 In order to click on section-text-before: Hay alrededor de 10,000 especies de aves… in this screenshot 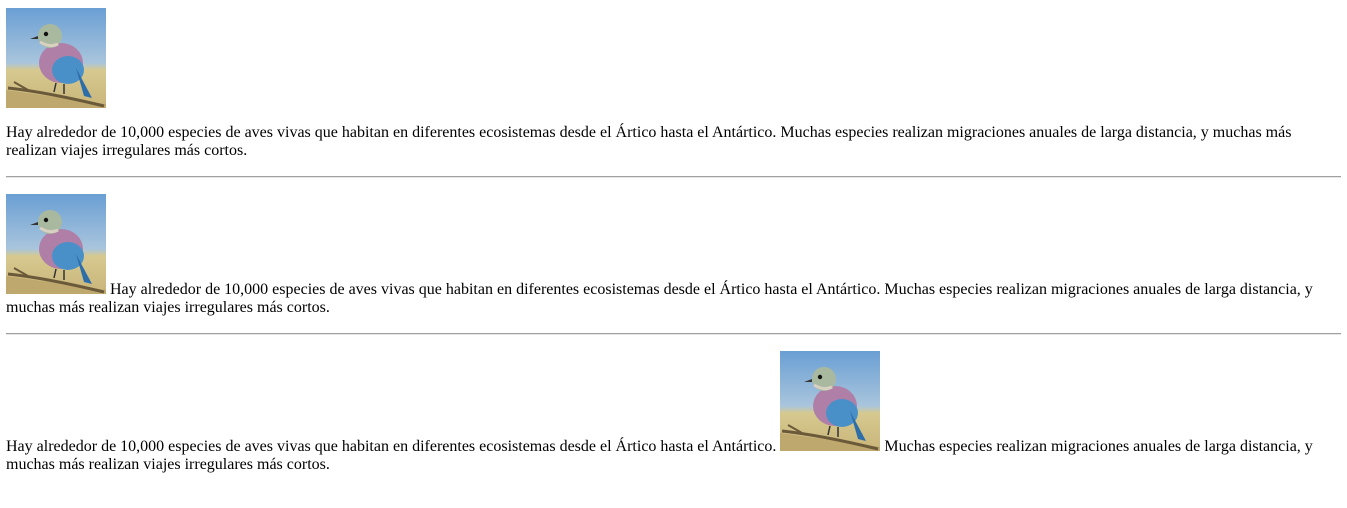, I will do `click(391, 446)`.